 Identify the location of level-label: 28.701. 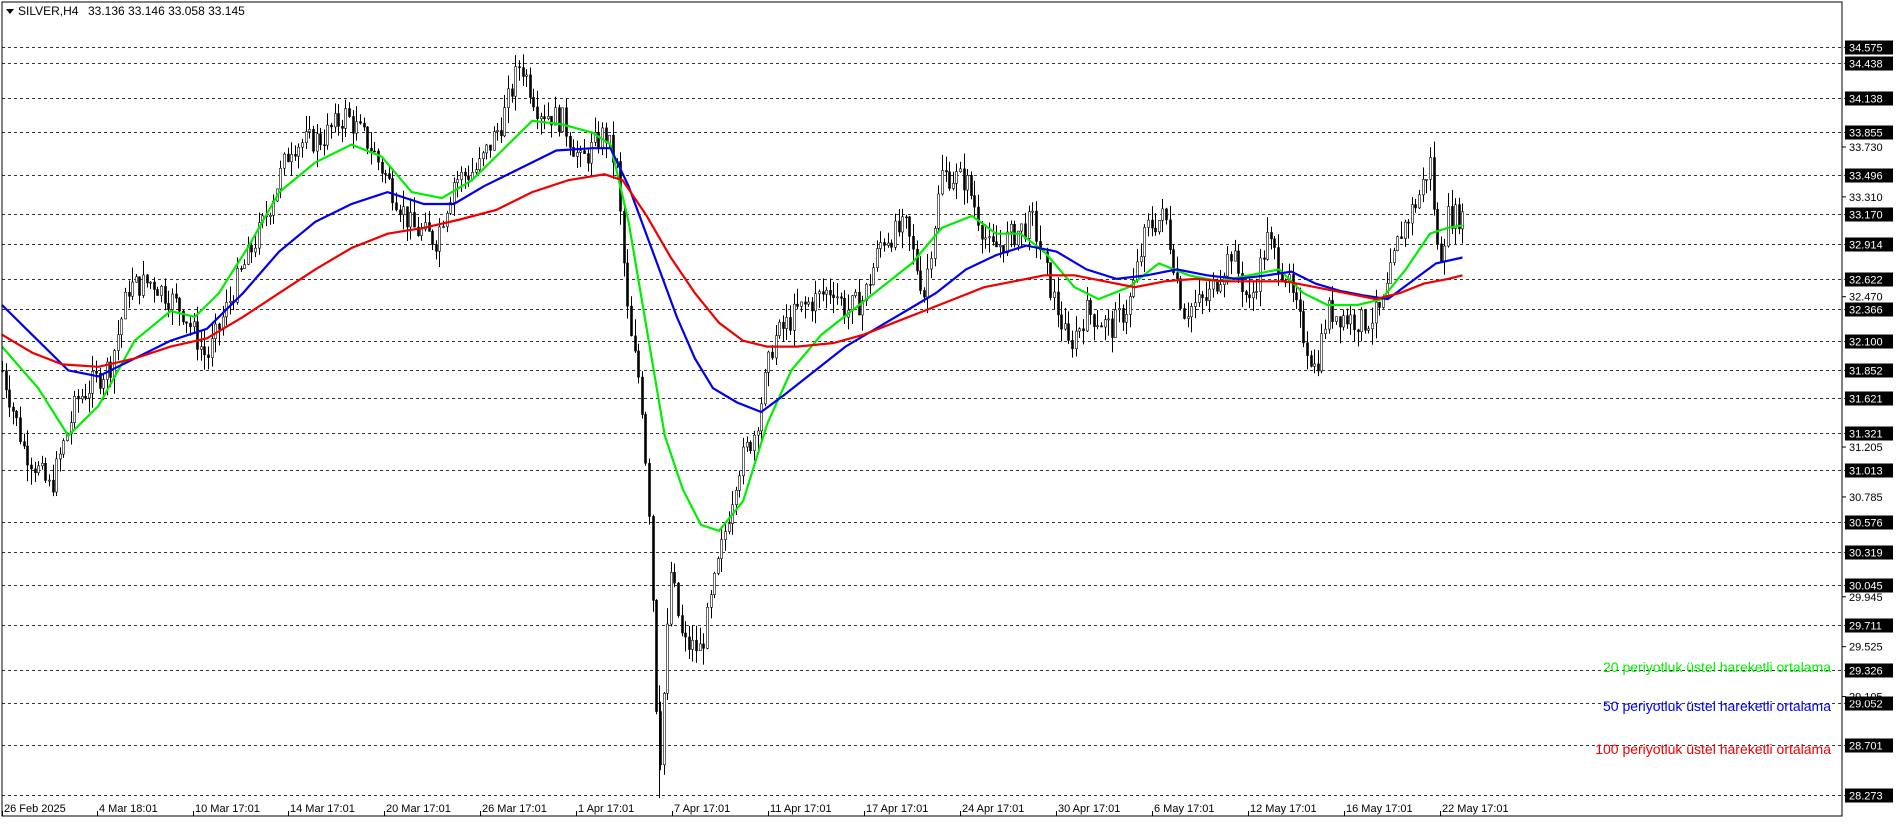
(1866, 747).